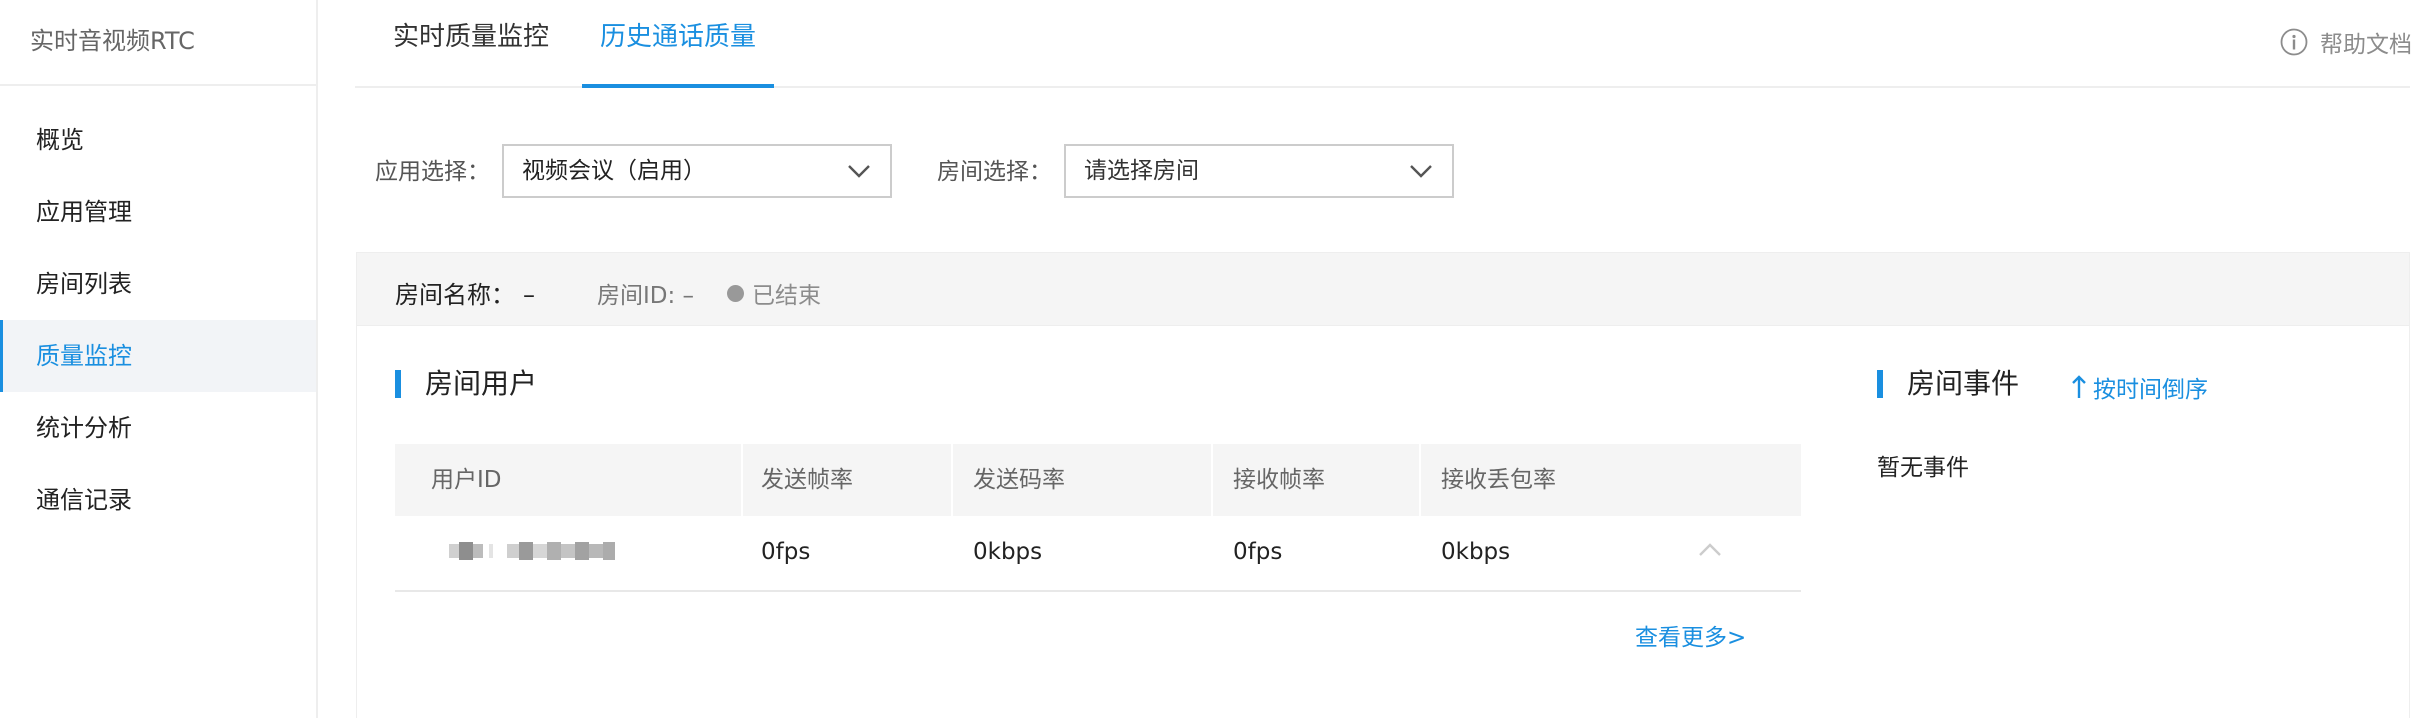  What do you see at coordinates (432, 172) in the screenshot?
I see `app-select-label: 应用选择：` at bounding box center [432, 172].